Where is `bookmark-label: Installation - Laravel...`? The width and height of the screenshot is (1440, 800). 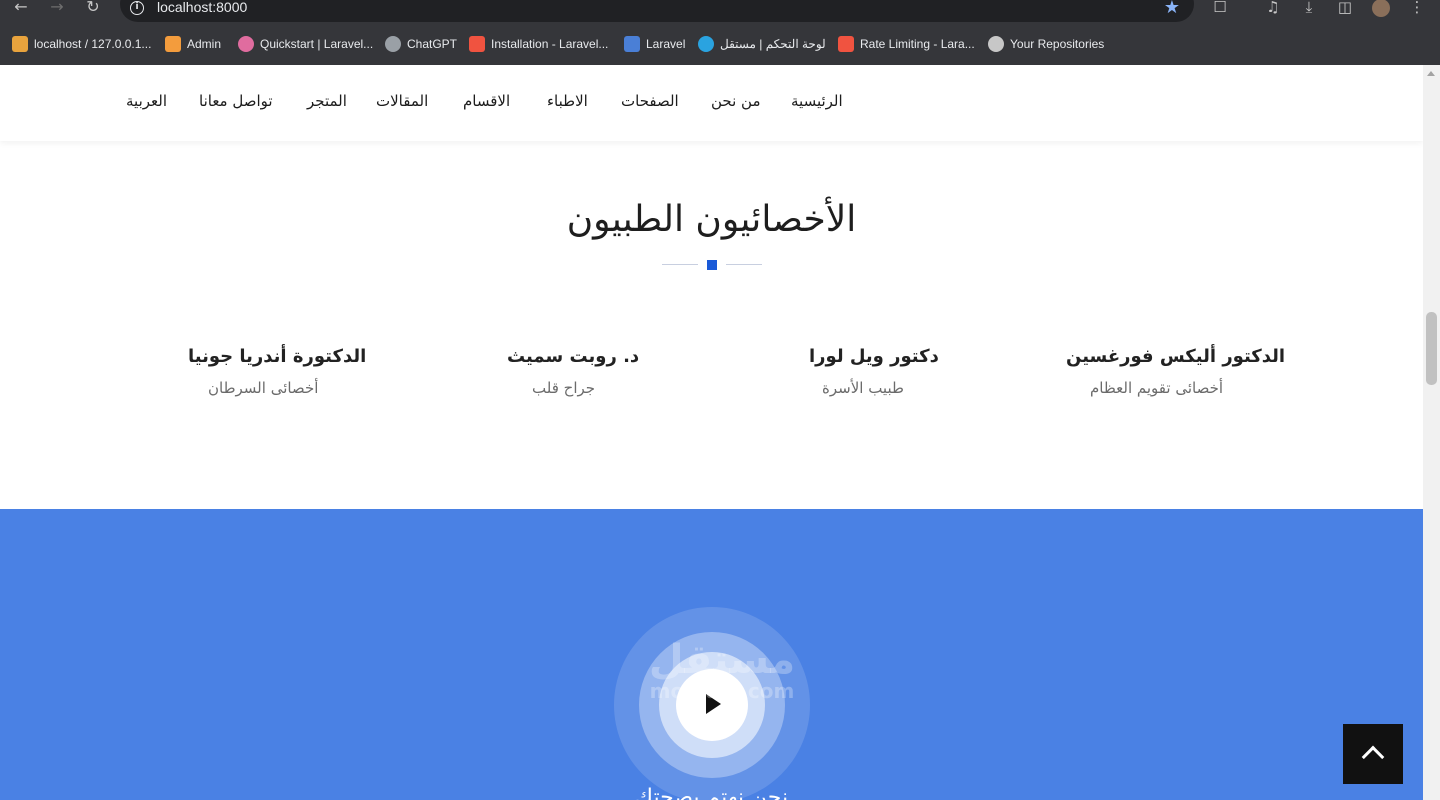
bookmark-label: Installation - Laravel... is located at coordinates (550, 44).